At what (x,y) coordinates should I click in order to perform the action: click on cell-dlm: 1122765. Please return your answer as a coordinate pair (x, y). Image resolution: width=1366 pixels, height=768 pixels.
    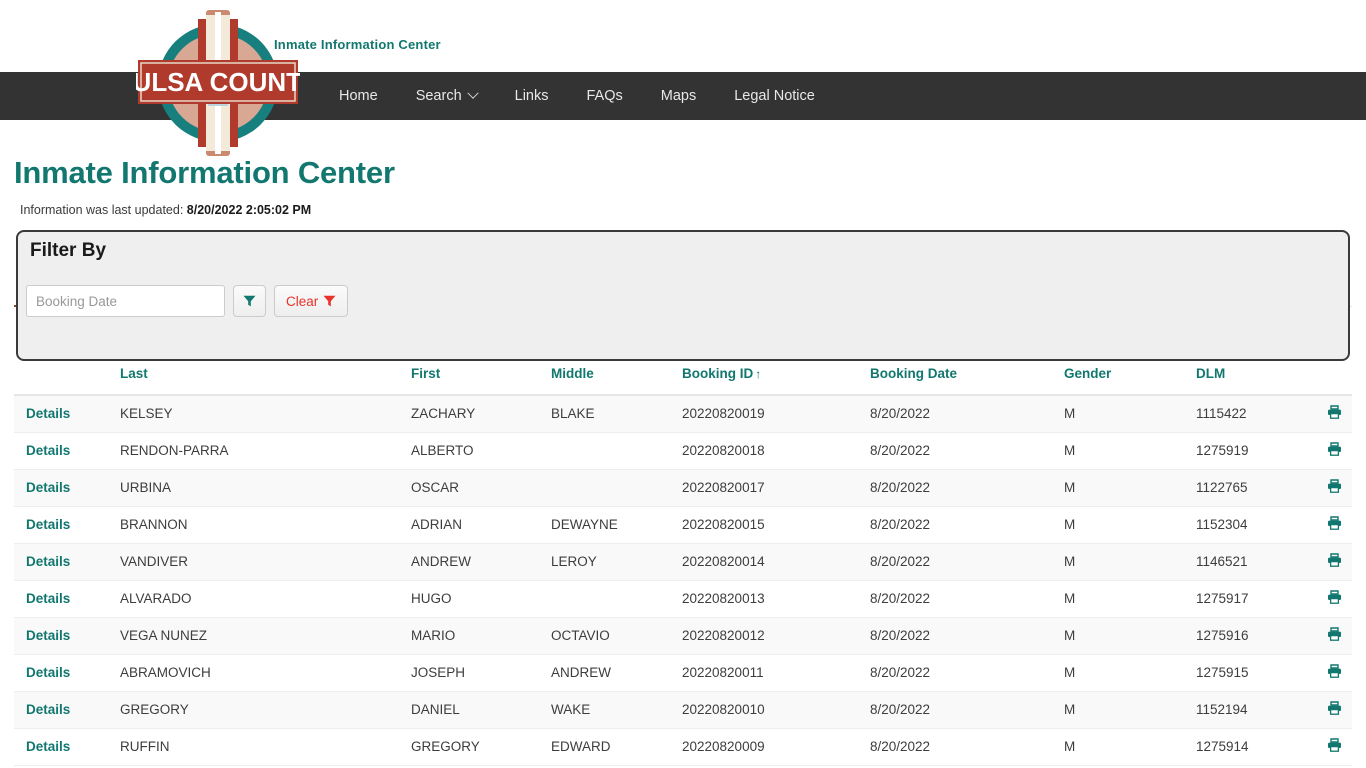
    Looking at the image, I should click on (1251, 488).